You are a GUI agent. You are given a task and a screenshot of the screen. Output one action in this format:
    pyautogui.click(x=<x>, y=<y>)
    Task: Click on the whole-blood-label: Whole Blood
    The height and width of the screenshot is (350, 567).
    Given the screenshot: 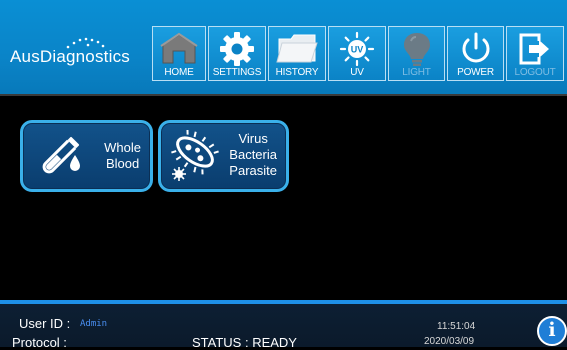 What is the action you would take?
    pyautogui.click(x=122, y=156)
    